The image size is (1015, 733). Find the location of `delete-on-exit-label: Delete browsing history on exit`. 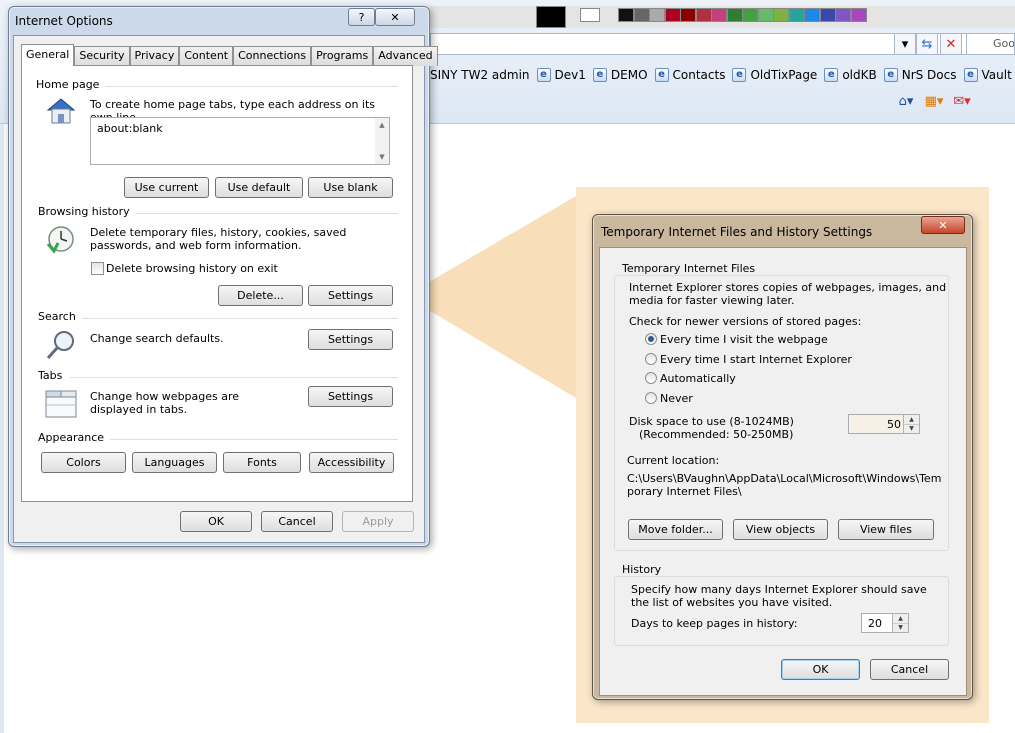

delete-on-exit-label: Delete browsing history on exit is located at coordinates (192, 268).